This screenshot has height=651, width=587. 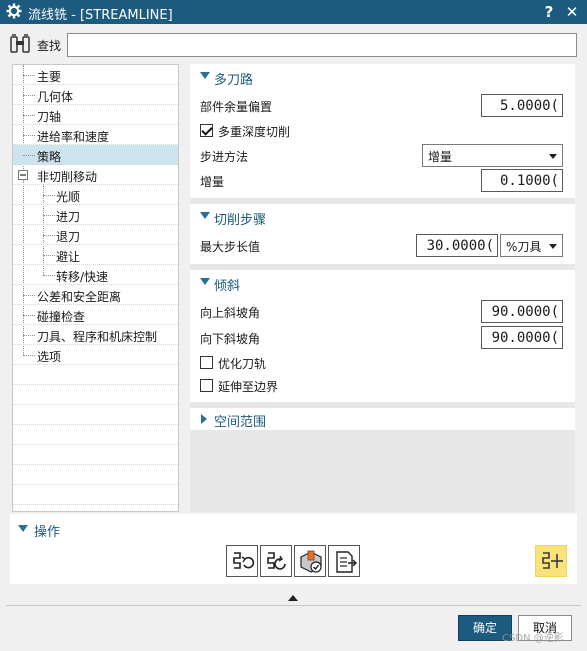 I want to click on tree-item-label: 光顺, so click(x=68, y=197).